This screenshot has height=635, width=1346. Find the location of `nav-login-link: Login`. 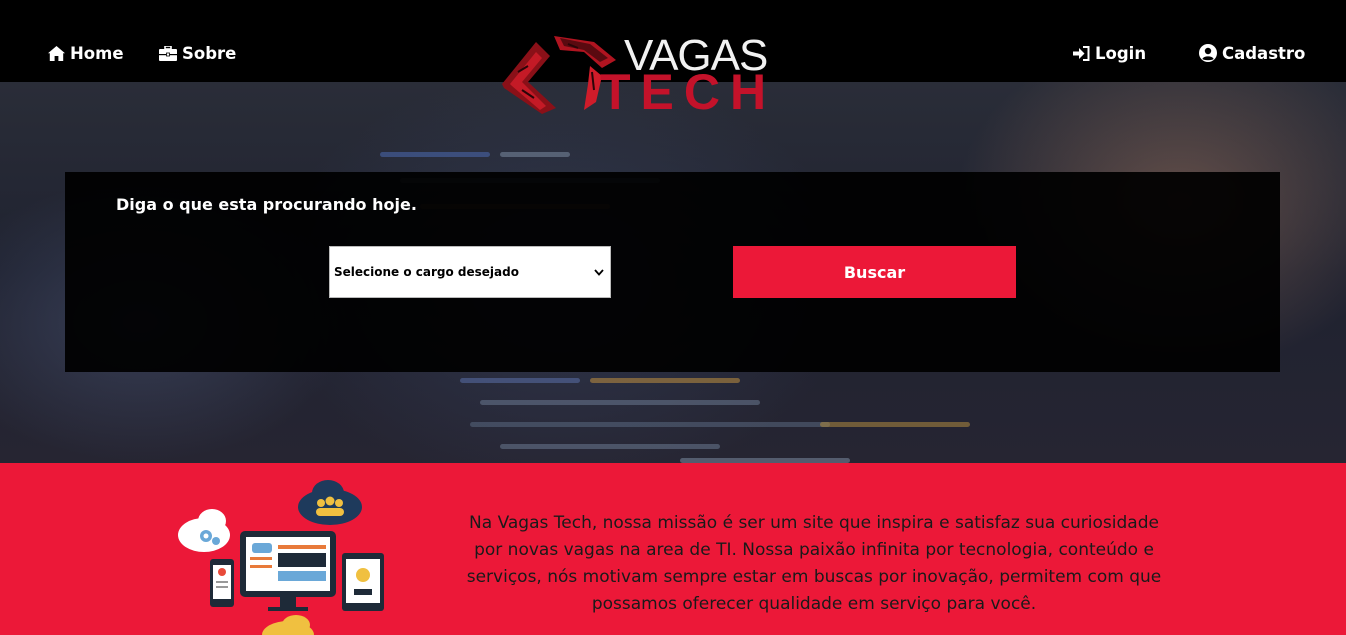

nav-login-link: Login is located at coordinates (1109, 53).